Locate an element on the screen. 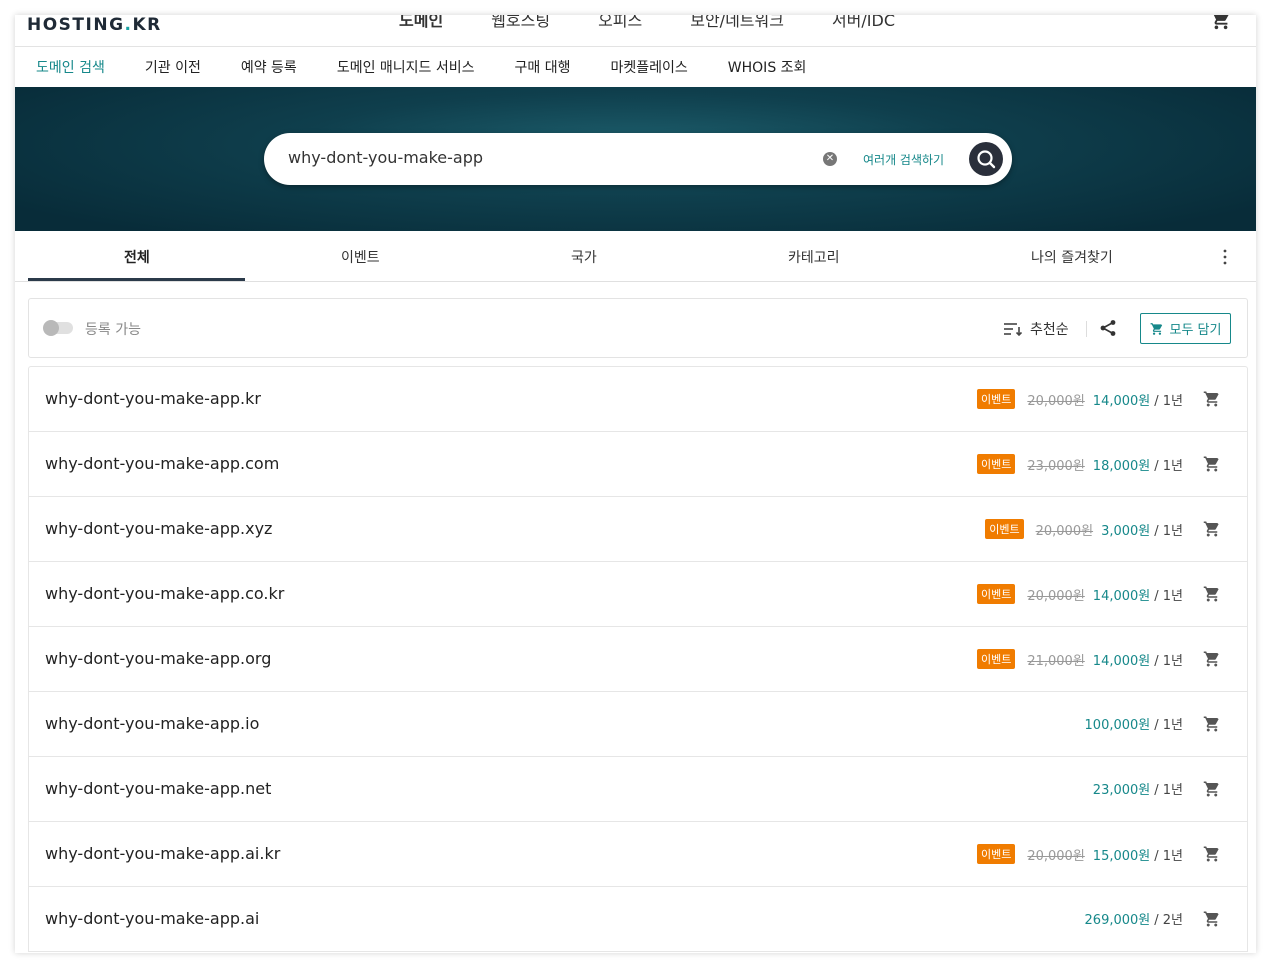  top-header: HOSTING.KR 도메인 웹호스팅 오피스 보안/네트워크 서버/IDC is located at coordinates (635, 31).